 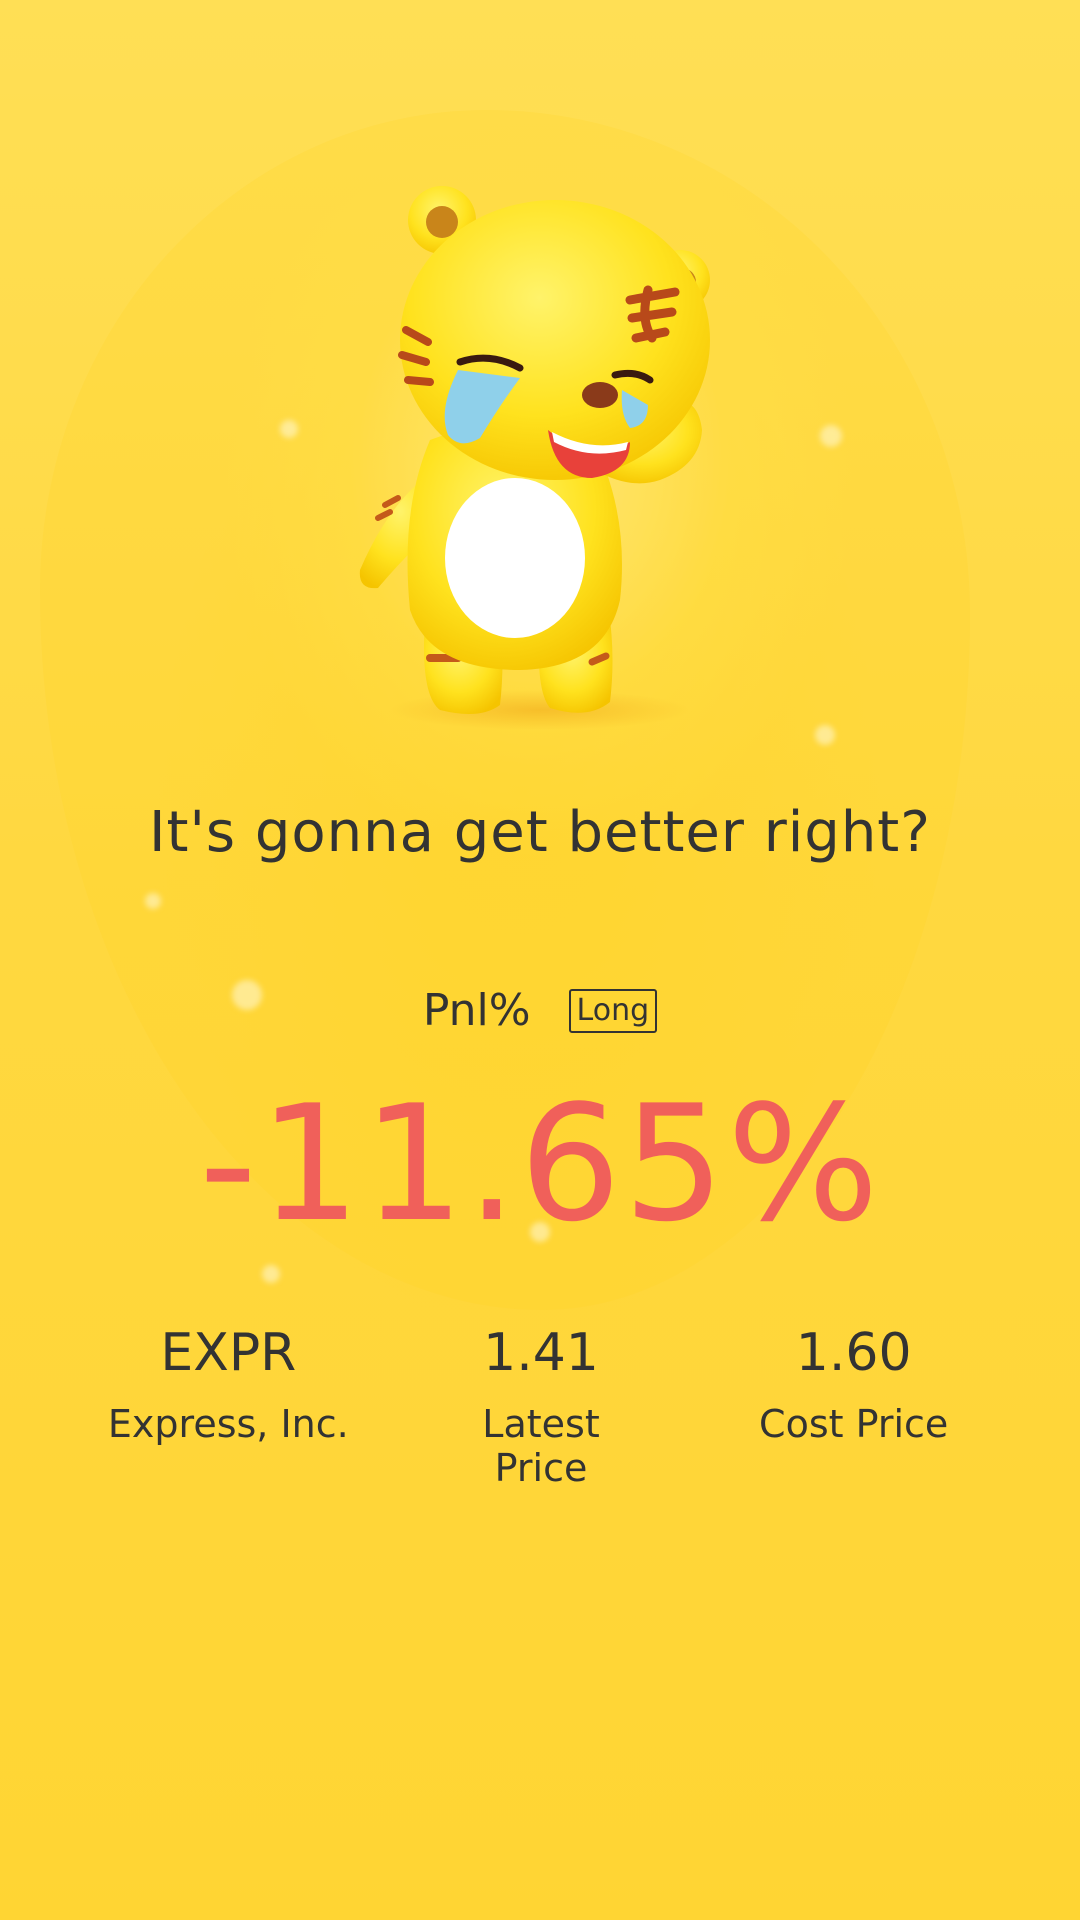 I want to click on stock-symbol: EXPR, so click(x=228, y=1353).